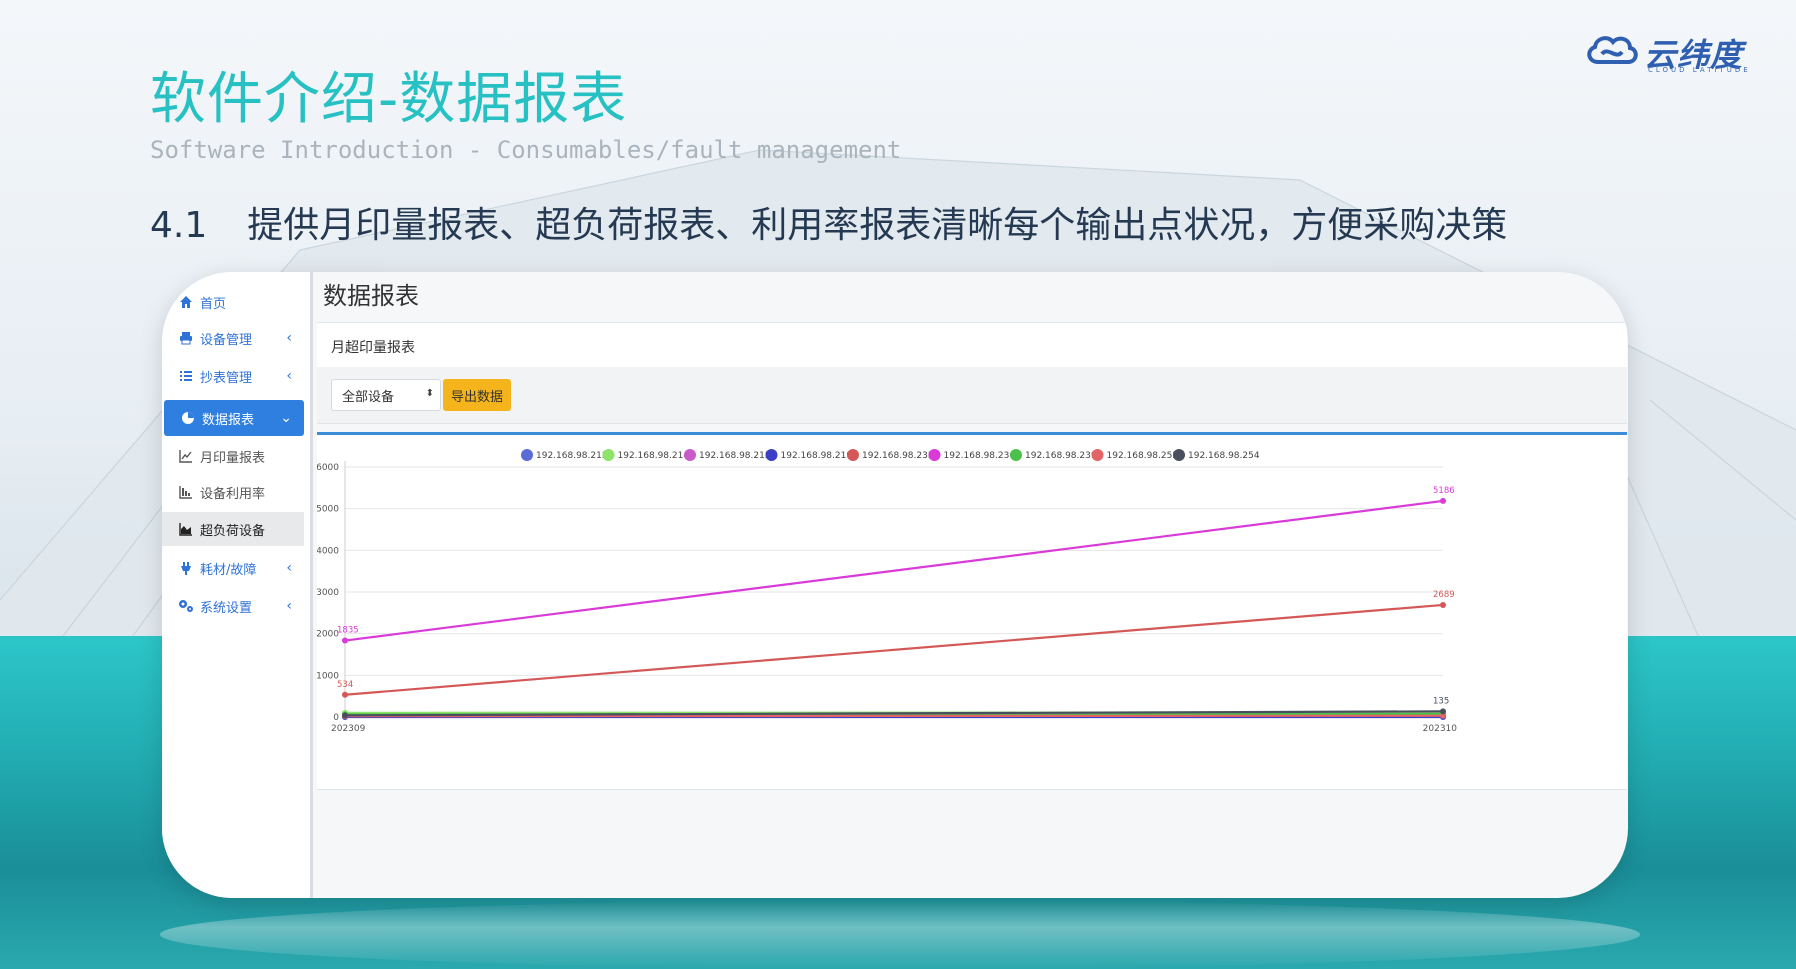 Image resolution: width=1796 pixels, height=969 pixels. Describe the element at coordinates (213, 304) in the screenshot. I see `sidebar-item-label: 首页` at that location.